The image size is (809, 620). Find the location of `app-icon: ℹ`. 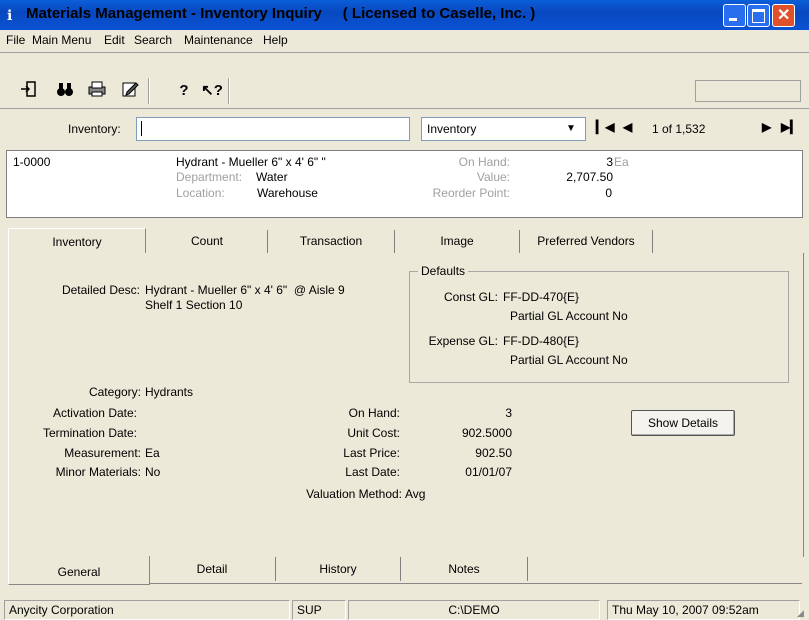

app-icon: ℹ is located at coordinates (10, 15).